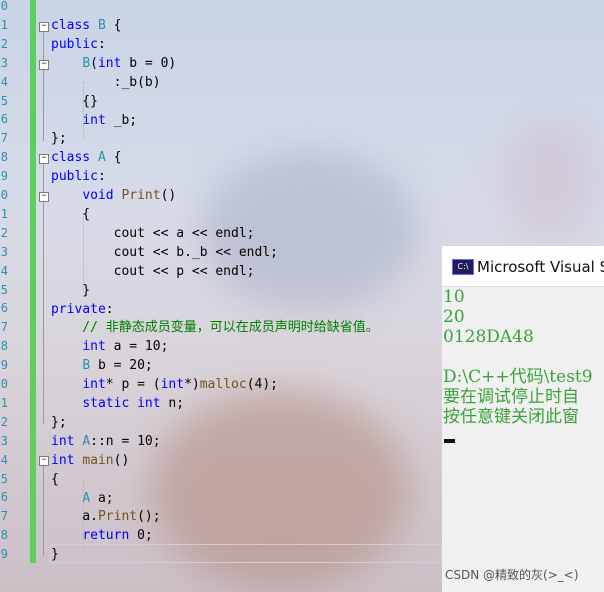  I want to click on console-output-line: 10, so click(454, 297).